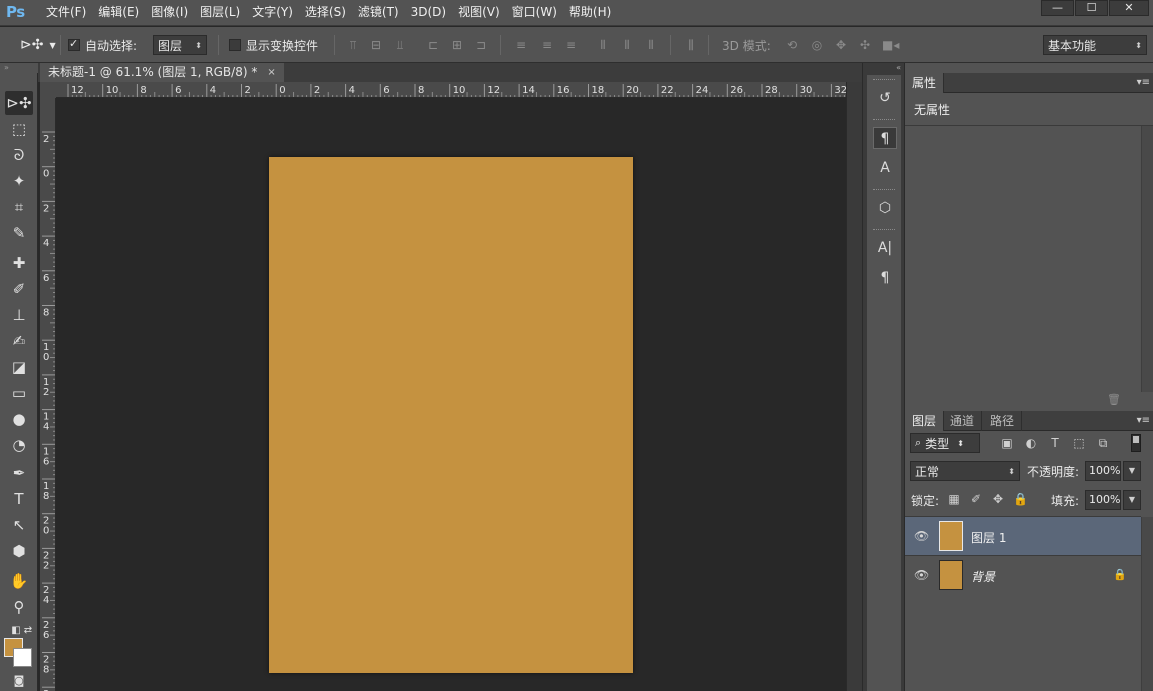  Describe the element at coordinates (854, 386) in the screenshot. I see `vertical-scrollbar` at that location.